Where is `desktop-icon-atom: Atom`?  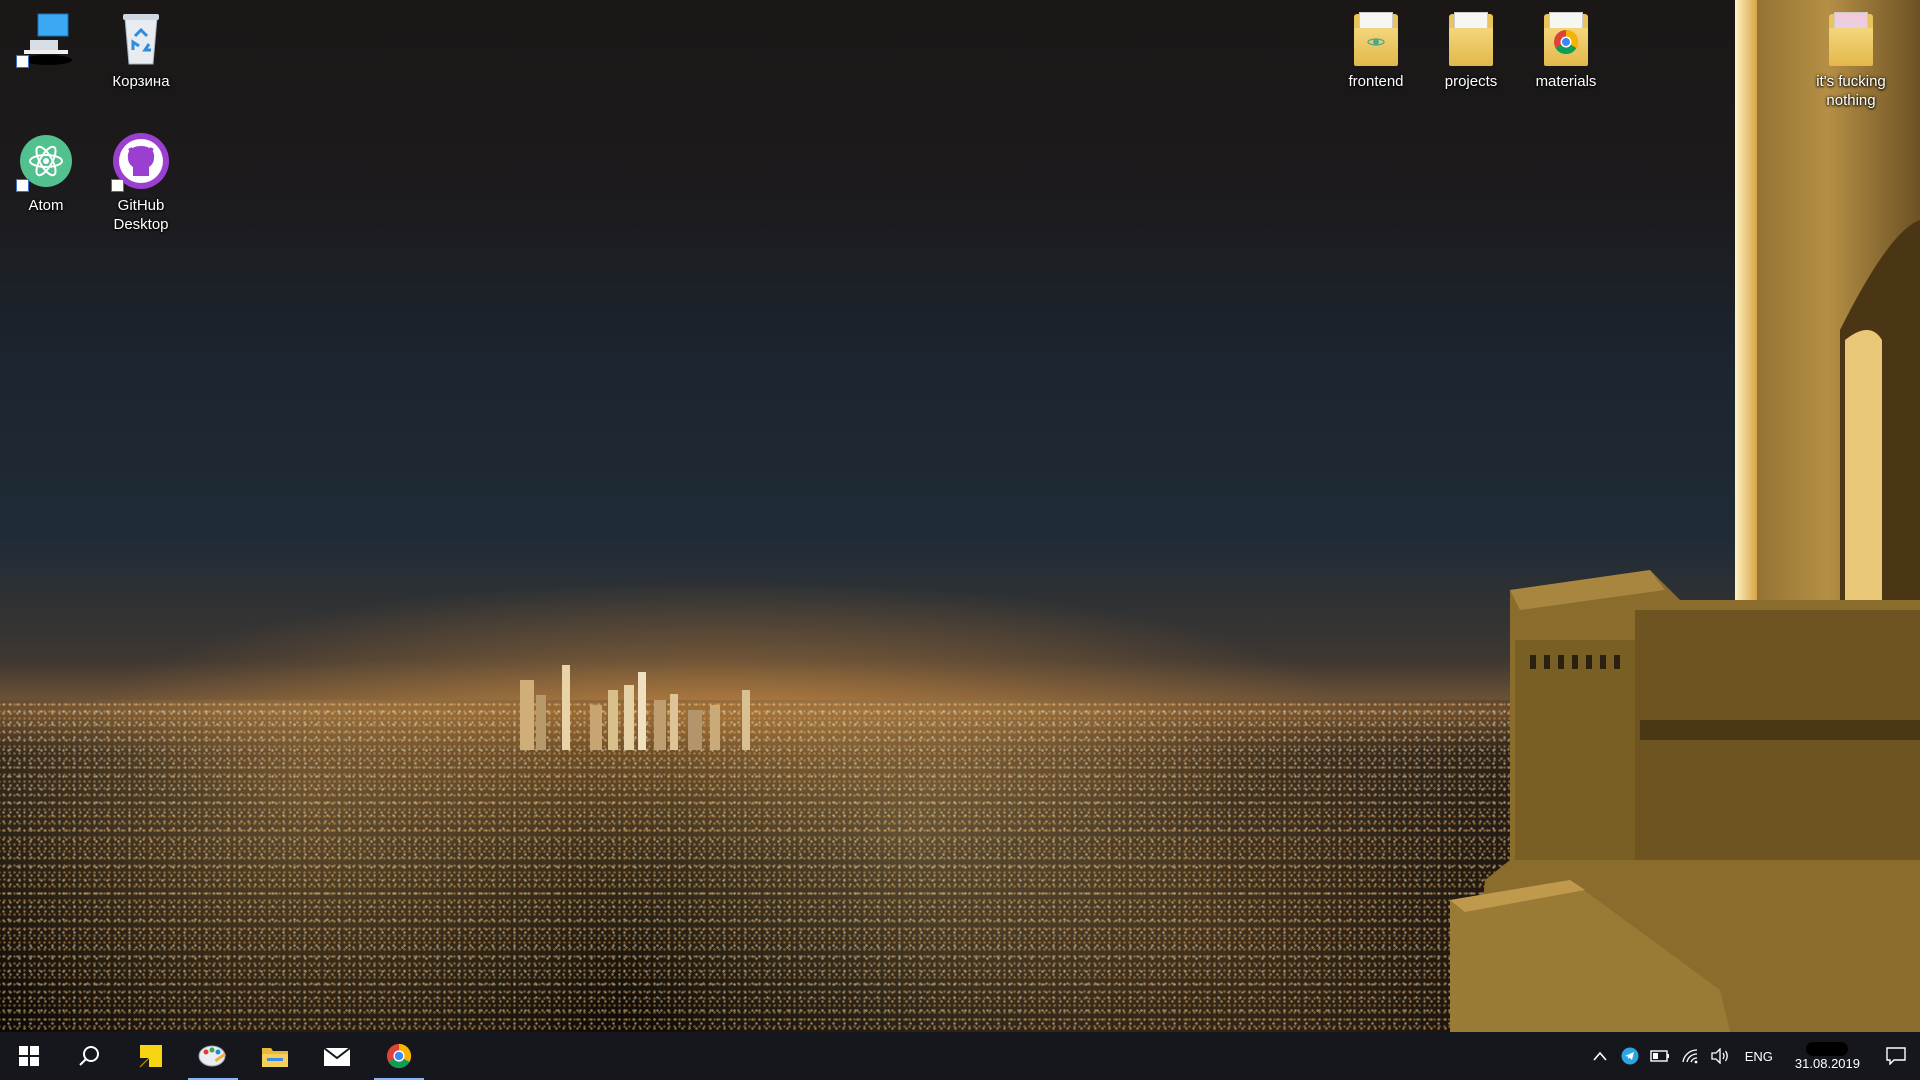
desktop-icon-atom: Atom is located at coordinates (46, 173).